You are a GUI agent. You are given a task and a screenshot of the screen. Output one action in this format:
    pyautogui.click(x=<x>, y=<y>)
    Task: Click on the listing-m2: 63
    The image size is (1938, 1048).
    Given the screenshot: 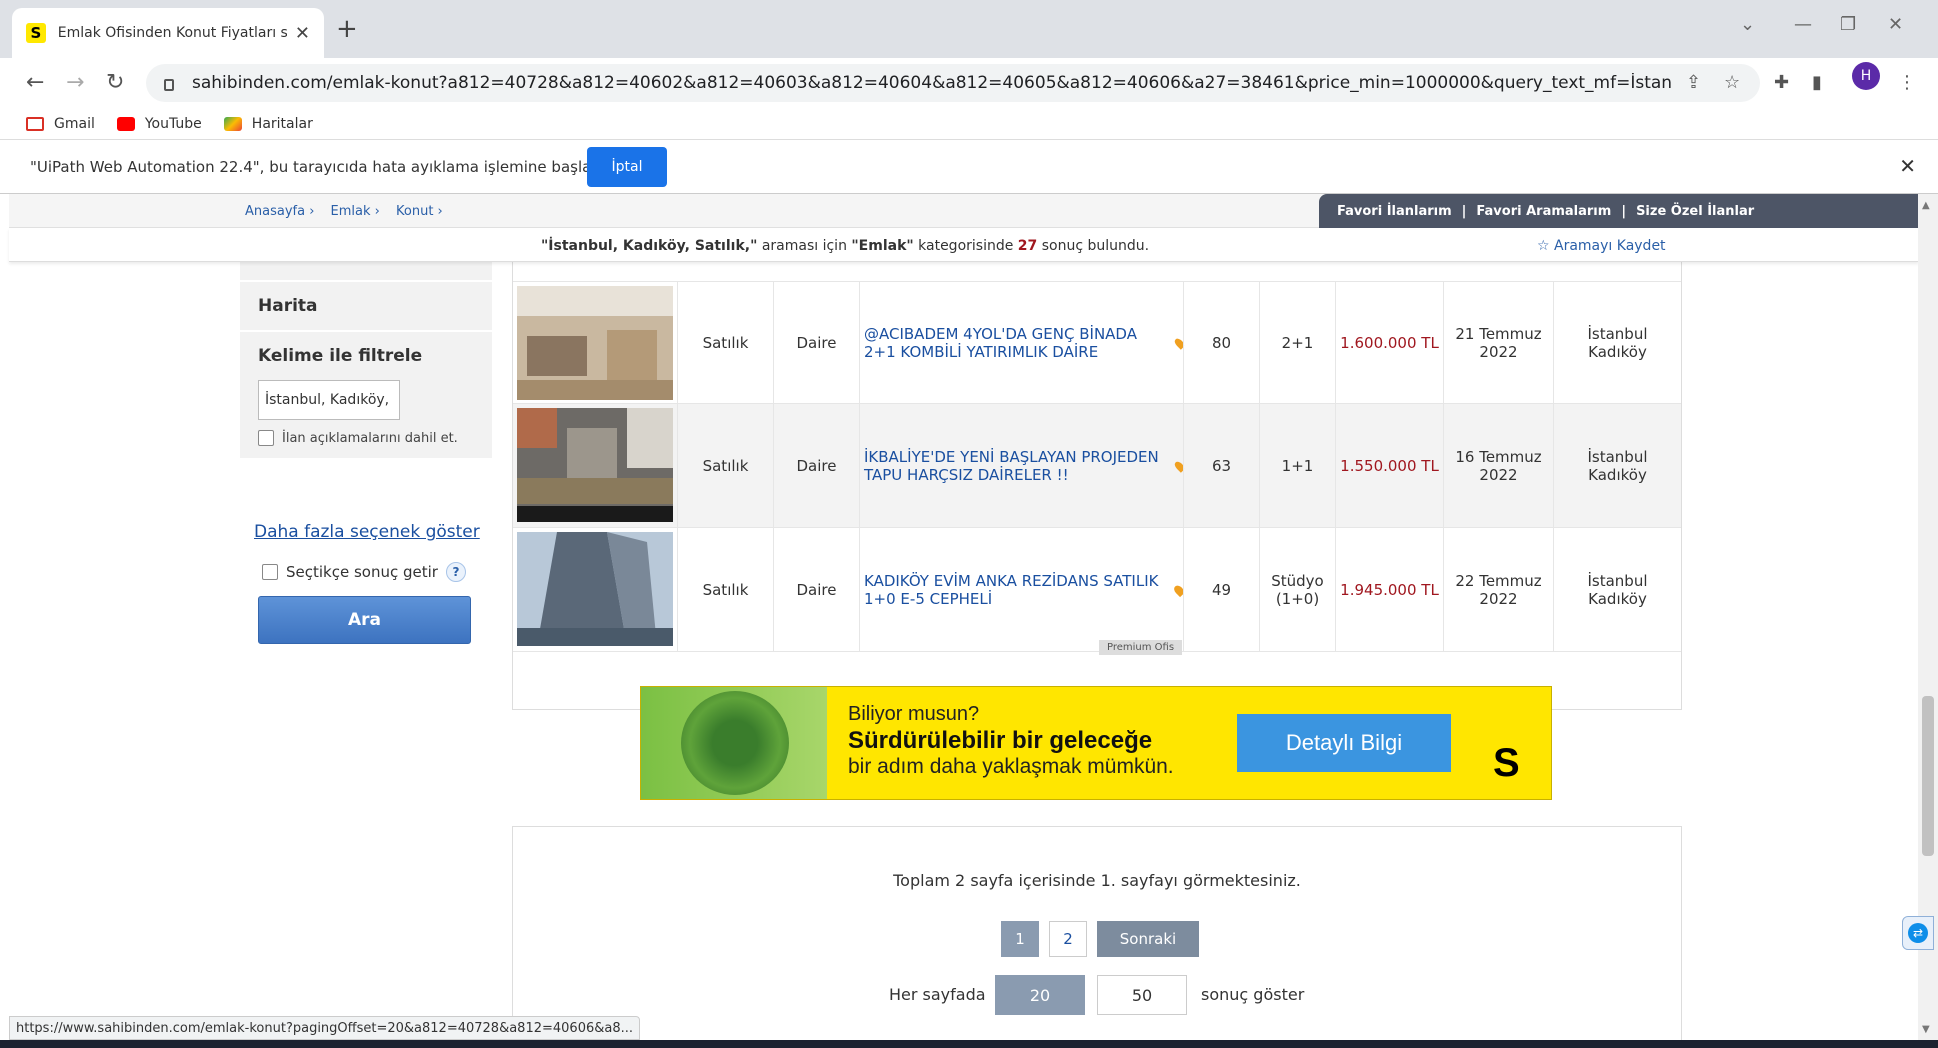 What is the action you would take?
    pyautogui.click(x=1221, y=466)
    